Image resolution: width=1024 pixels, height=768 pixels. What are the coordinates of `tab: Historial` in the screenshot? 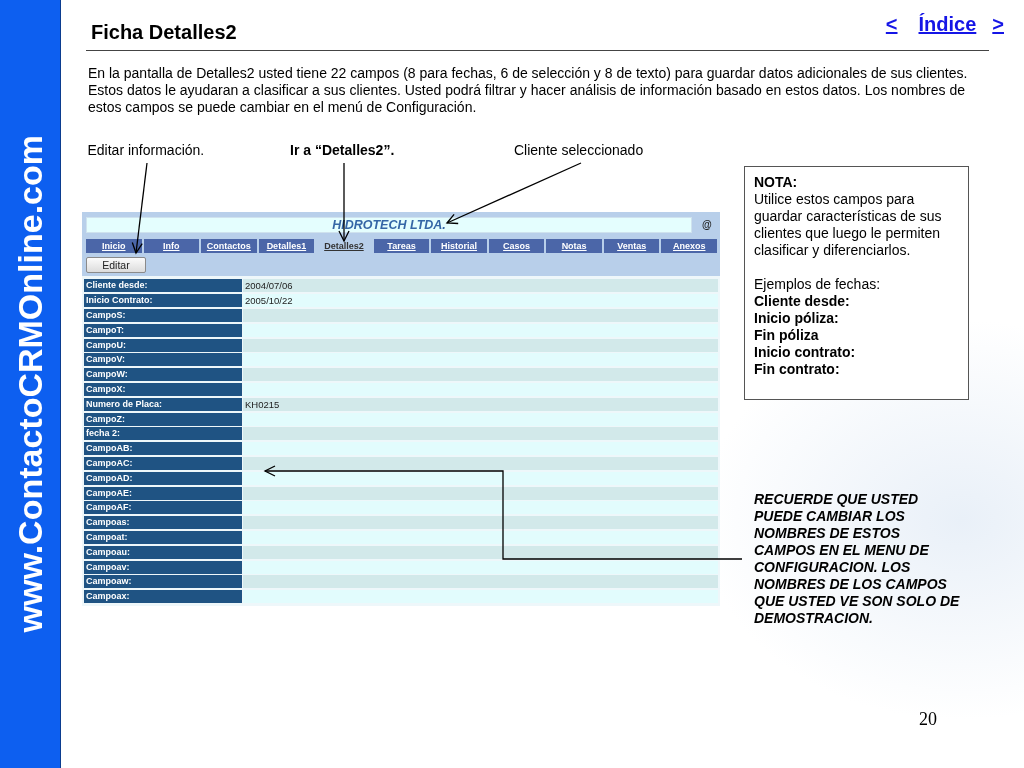 It's located at (459, 246).